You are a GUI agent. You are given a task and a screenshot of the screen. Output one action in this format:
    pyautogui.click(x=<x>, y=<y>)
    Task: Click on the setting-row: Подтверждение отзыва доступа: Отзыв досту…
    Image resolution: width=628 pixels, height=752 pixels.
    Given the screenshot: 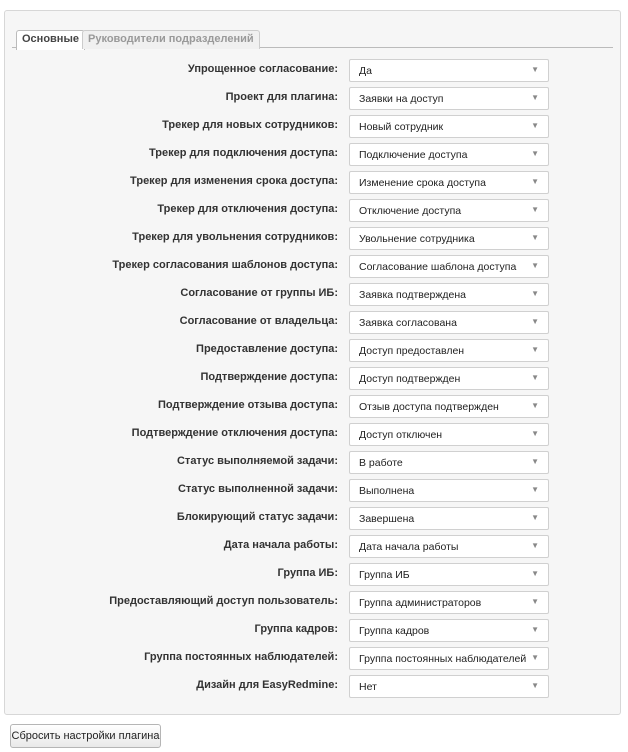 What is the action you would take?
    pyautogui.click(x=312, y=406)
    